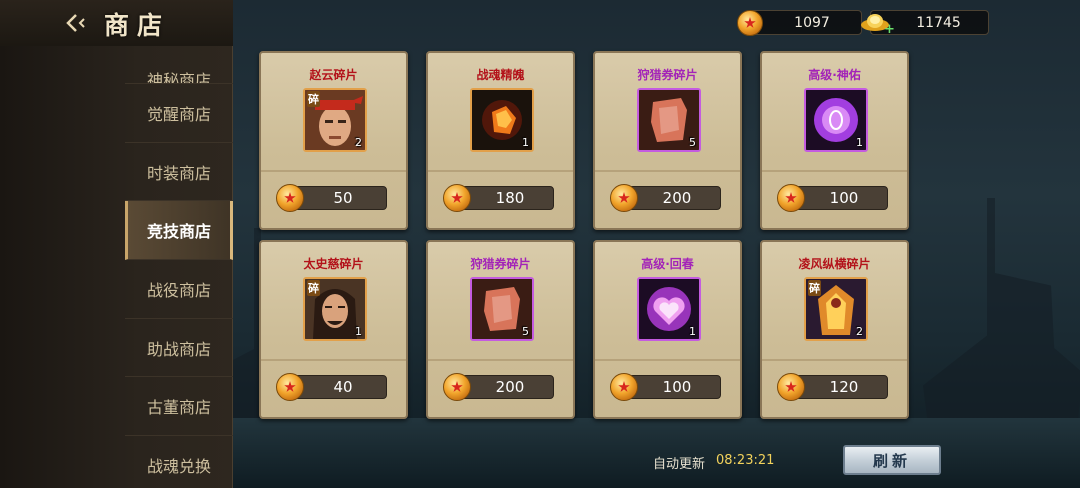 This screenshot has height=488, width=1080. Describe the element at coordinates (333, 264) in the screenshot. I see `item-name: 太史慈碎片` at that location.